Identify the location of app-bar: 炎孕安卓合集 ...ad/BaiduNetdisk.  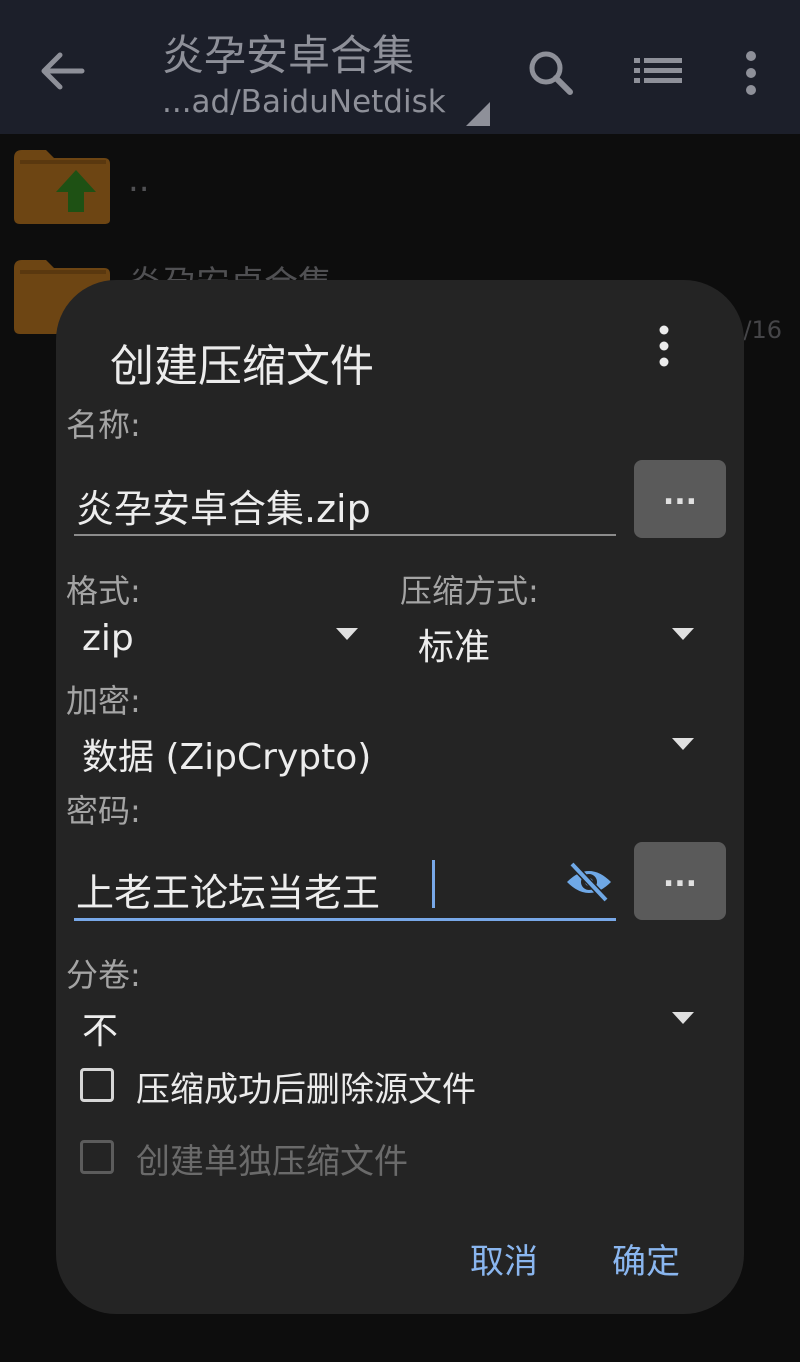
(400, 67).